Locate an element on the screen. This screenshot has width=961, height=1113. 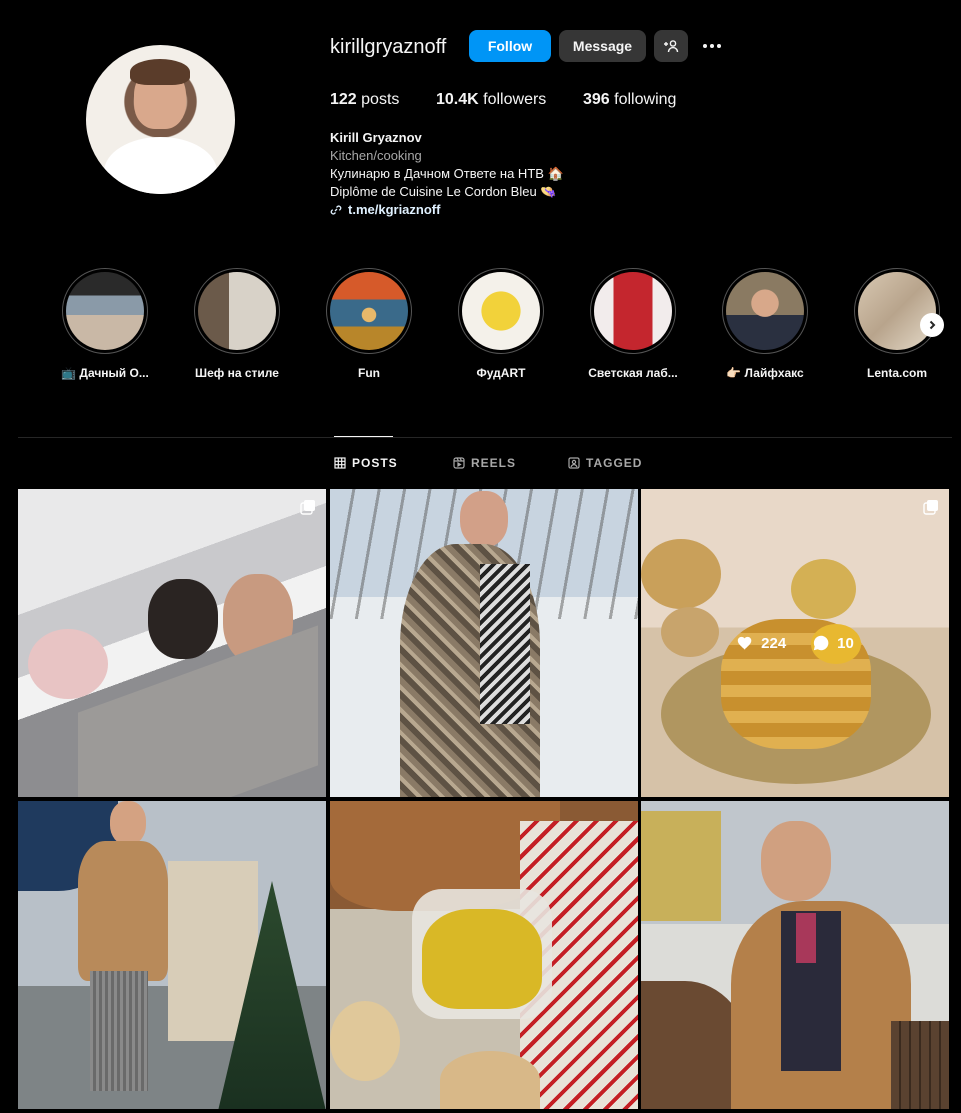
highlight-item: Шеф на стиле is located at coordinates (237, 324).